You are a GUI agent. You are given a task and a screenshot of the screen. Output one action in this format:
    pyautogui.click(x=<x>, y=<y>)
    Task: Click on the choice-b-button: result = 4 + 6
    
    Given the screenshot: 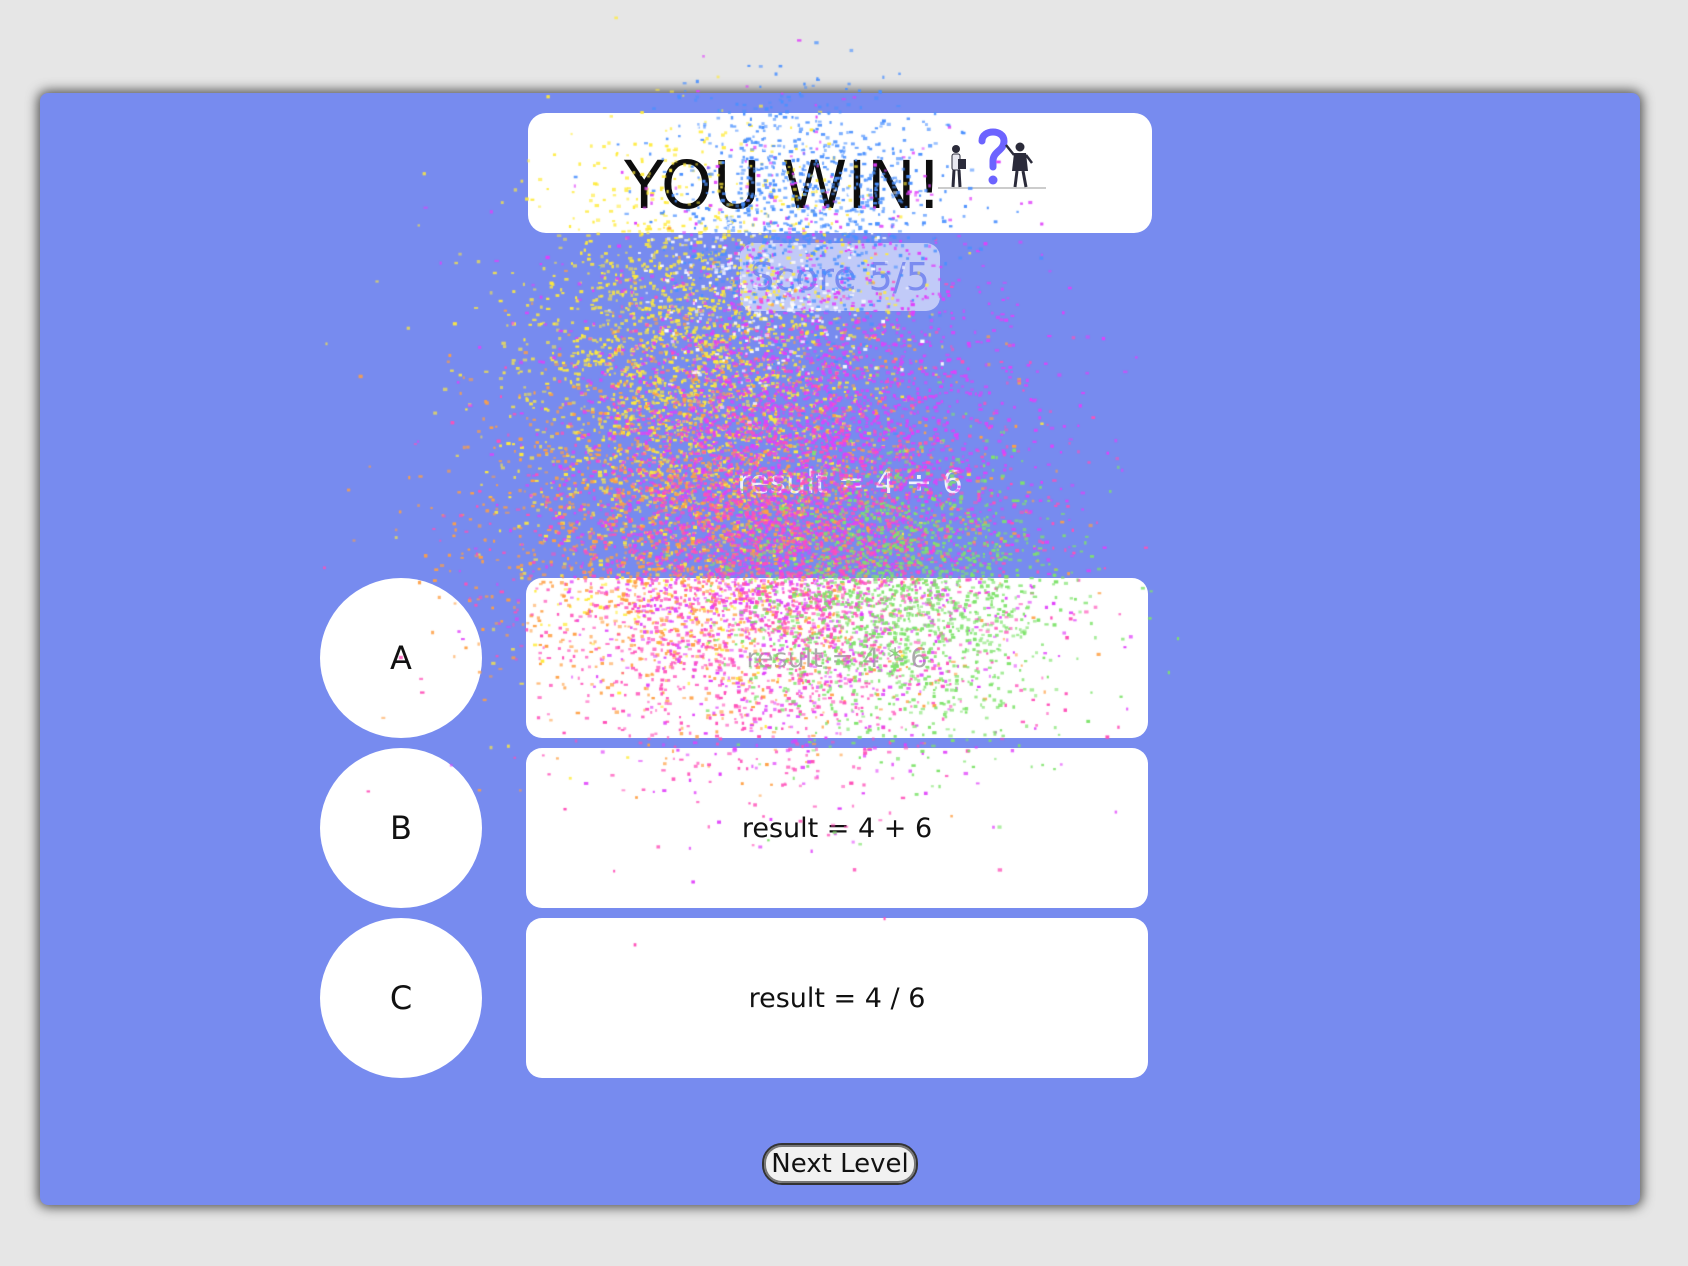 What is the action you would take?
    pyautogui.click(x=837, y=828)
    